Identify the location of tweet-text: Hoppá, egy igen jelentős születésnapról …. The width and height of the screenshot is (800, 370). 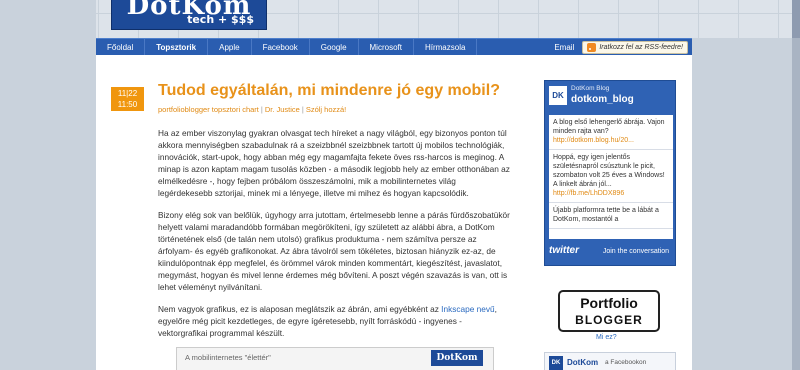
(609, 171).